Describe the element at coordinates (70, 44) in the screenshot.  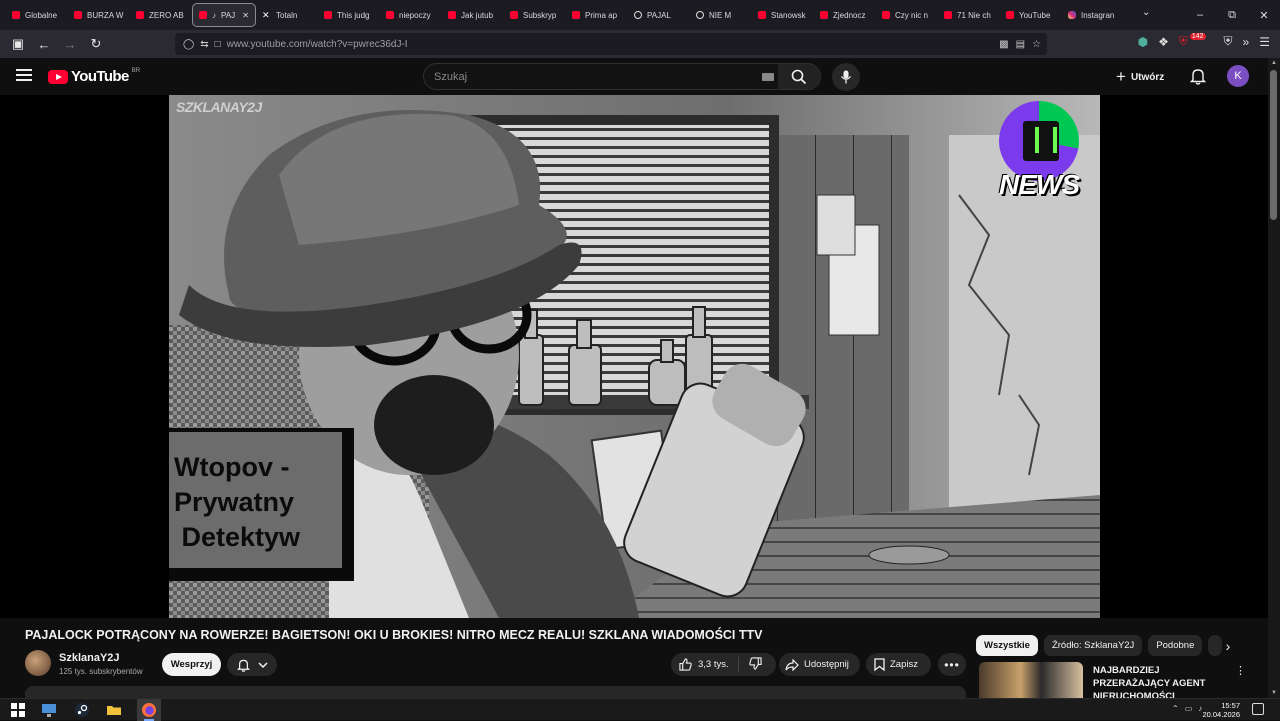
I see `forward-button: →` at that location.